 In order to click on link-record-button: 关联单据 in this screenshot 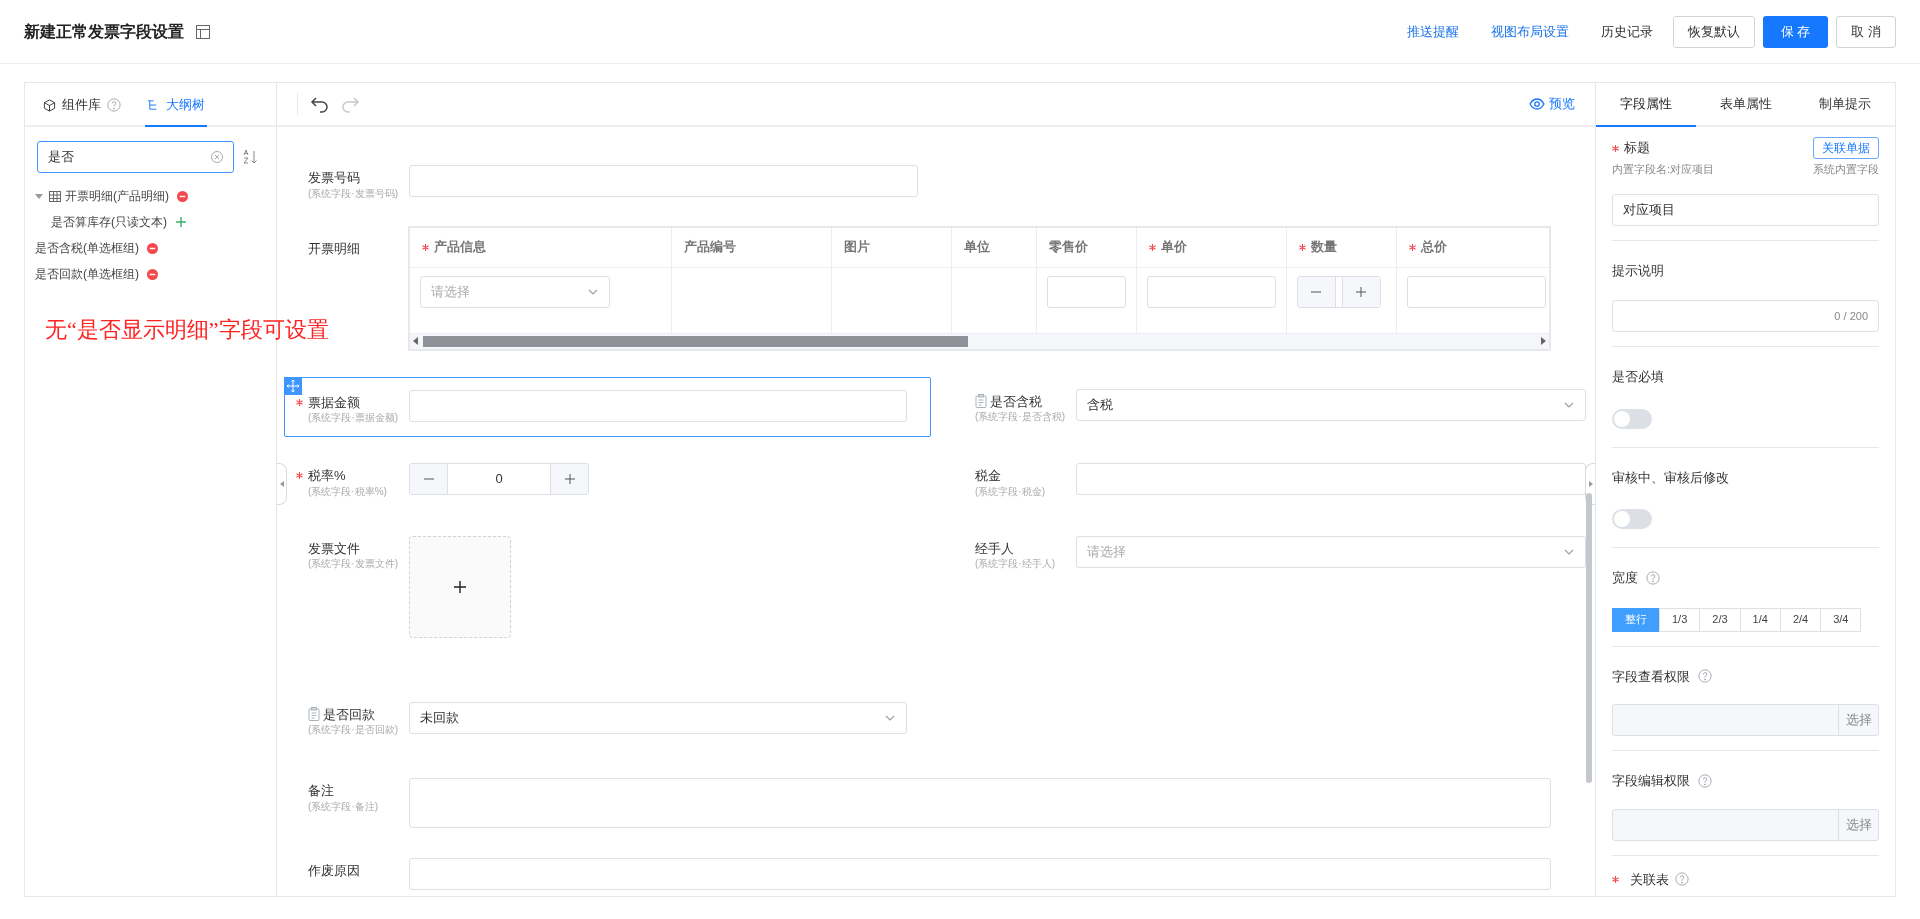, I will do `click(1846, 148)`.